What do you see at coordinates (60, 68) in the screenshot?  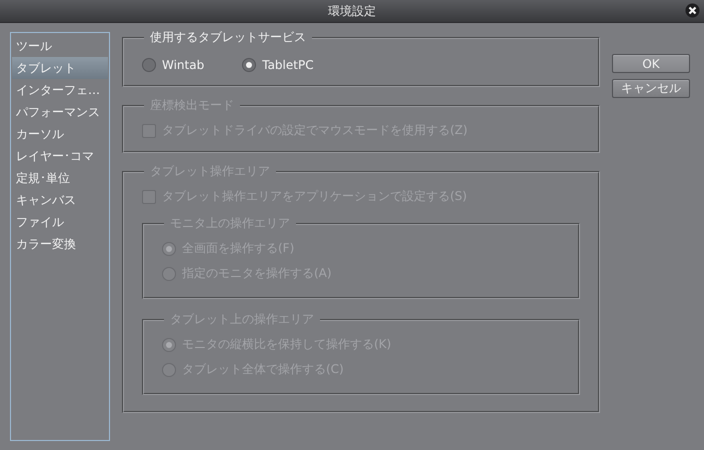 I see `category-item: タブレット` at bounding box center [60, 68].